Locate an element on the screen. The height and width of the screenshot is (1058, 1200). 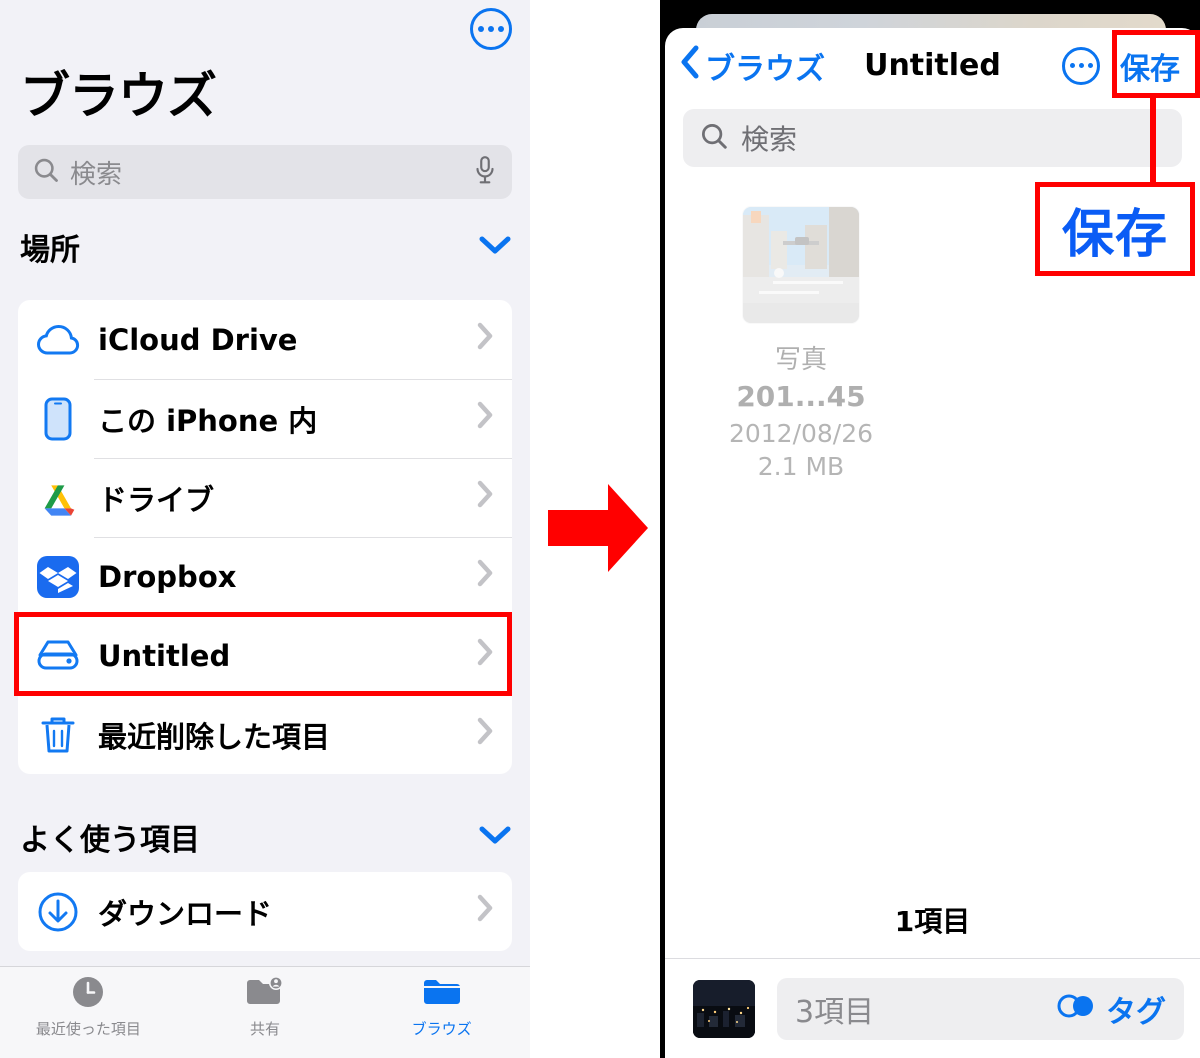
sidebar-item-label: Untitled is located at coordinates (164, 655).